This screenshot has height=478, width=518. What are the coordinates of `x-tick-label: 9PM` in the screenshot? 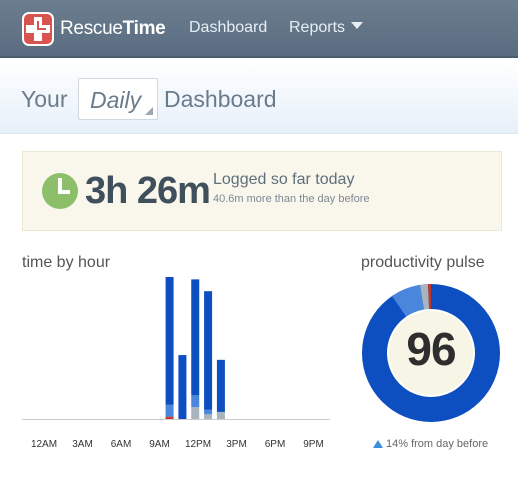 It's located at (313, 444).